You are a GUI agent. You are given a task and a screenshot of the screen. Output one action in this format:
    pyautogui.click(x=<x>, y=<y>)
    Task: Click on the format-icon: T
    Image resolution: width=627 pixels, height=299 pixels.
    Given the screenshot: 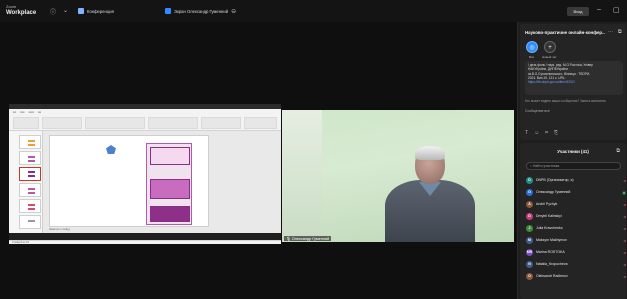 What is the action you would take?
    pyautogui.click(x=526, y=133)
    